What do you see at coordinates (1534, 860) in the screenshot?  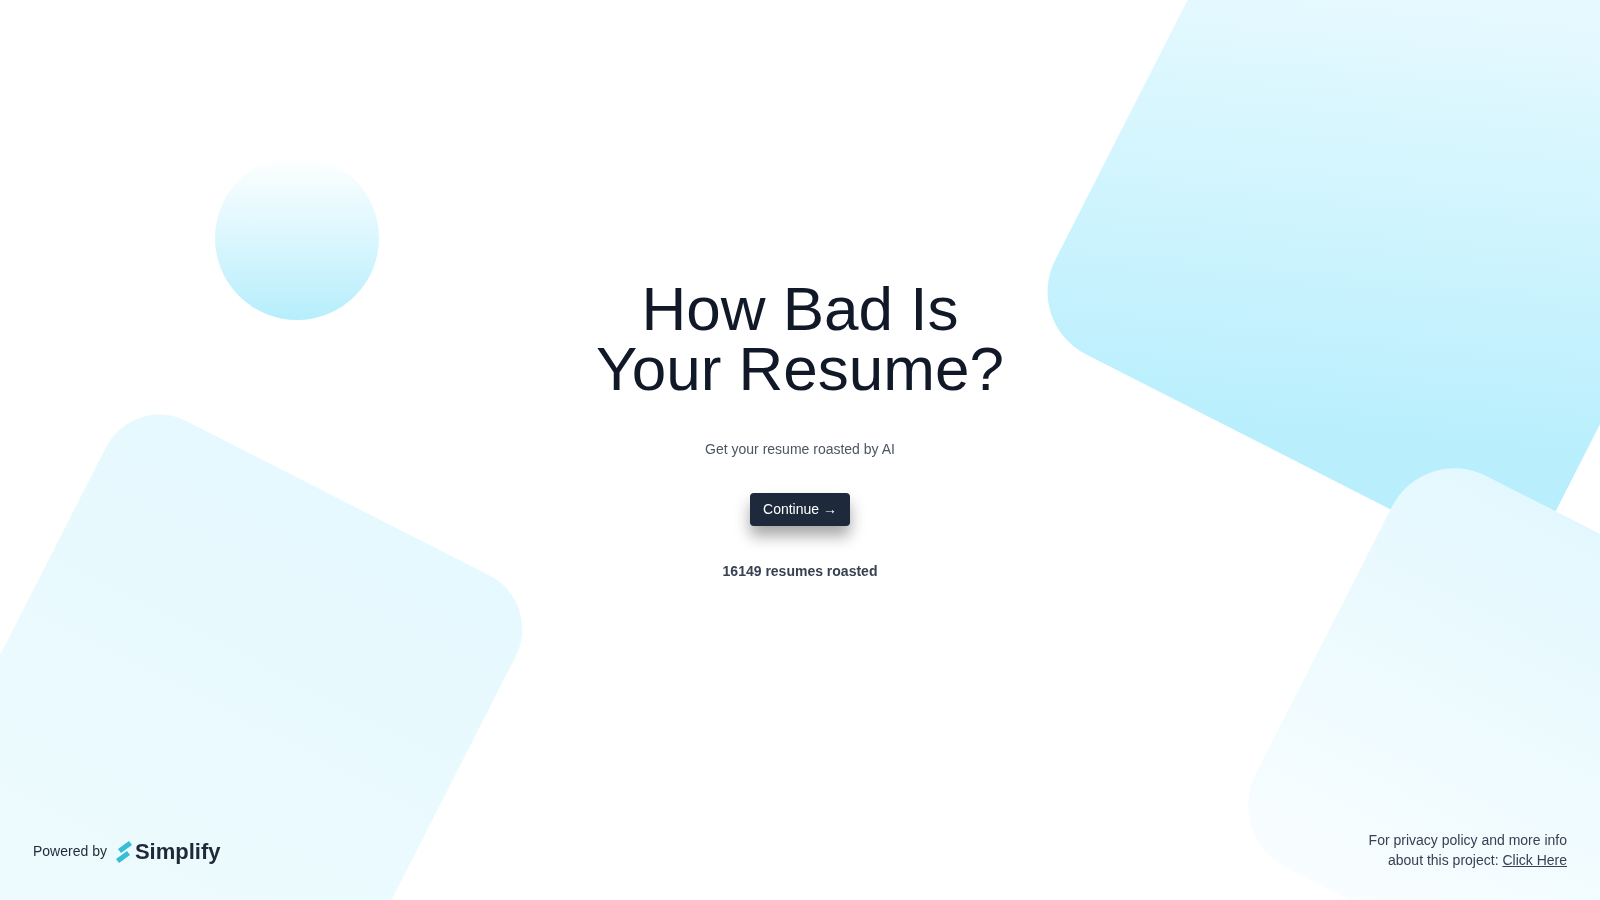 I see `privacy-link: Click Here` at bounding box center [1534, 860].